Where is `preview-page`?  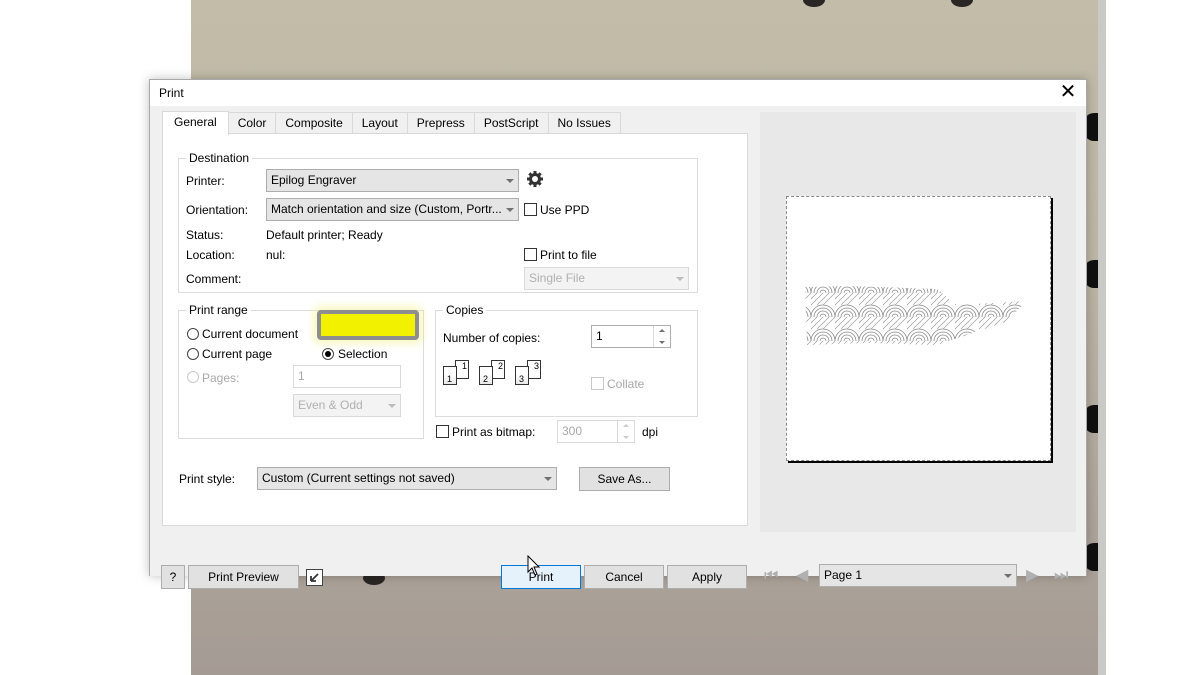
preview-page is located at coordinates (918, 328).